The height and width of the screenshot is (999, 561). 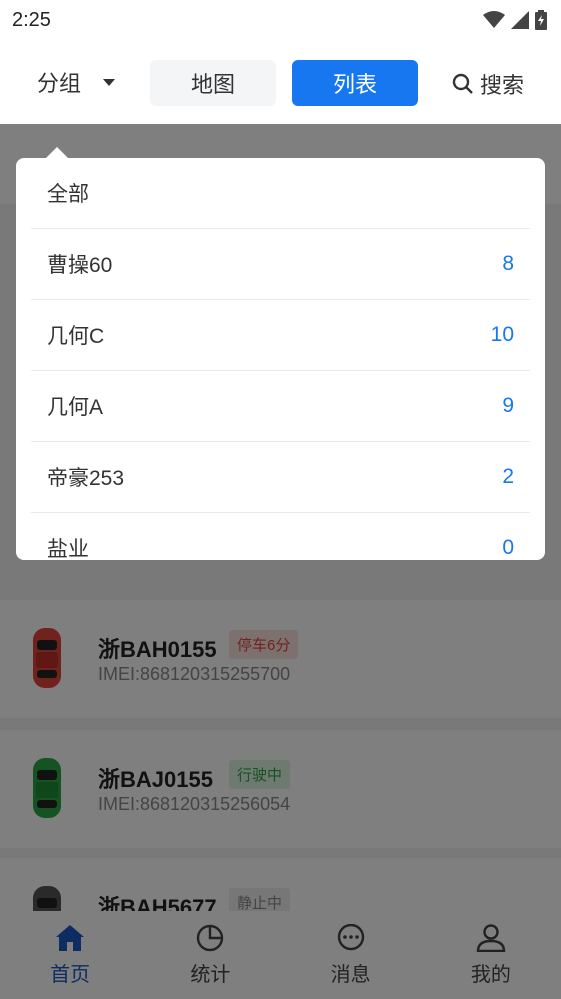 What do you see at coordinates (31, 19) in the screenshot?
I see `status-time: 2:25` at bounding box center [31, 19].